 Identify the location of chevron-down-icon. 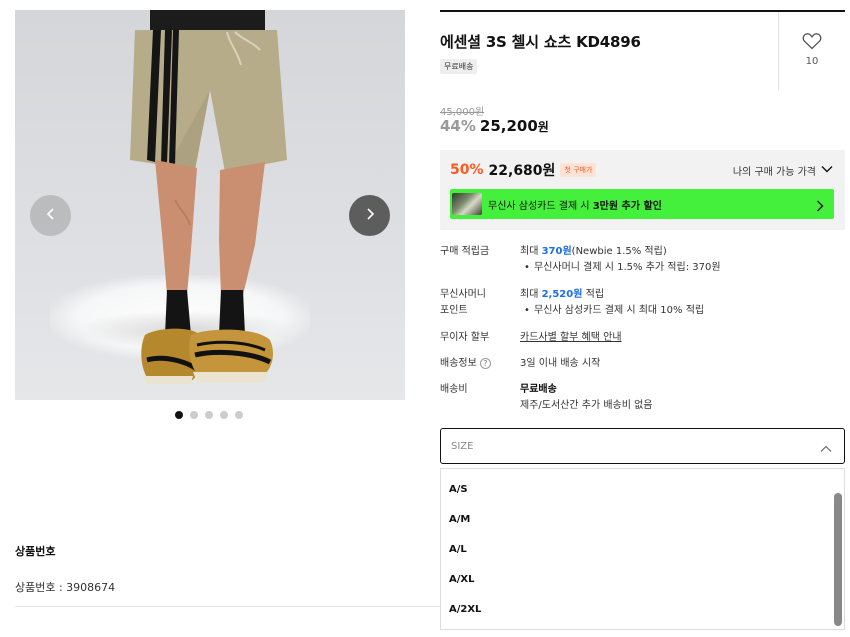
(827, 170).